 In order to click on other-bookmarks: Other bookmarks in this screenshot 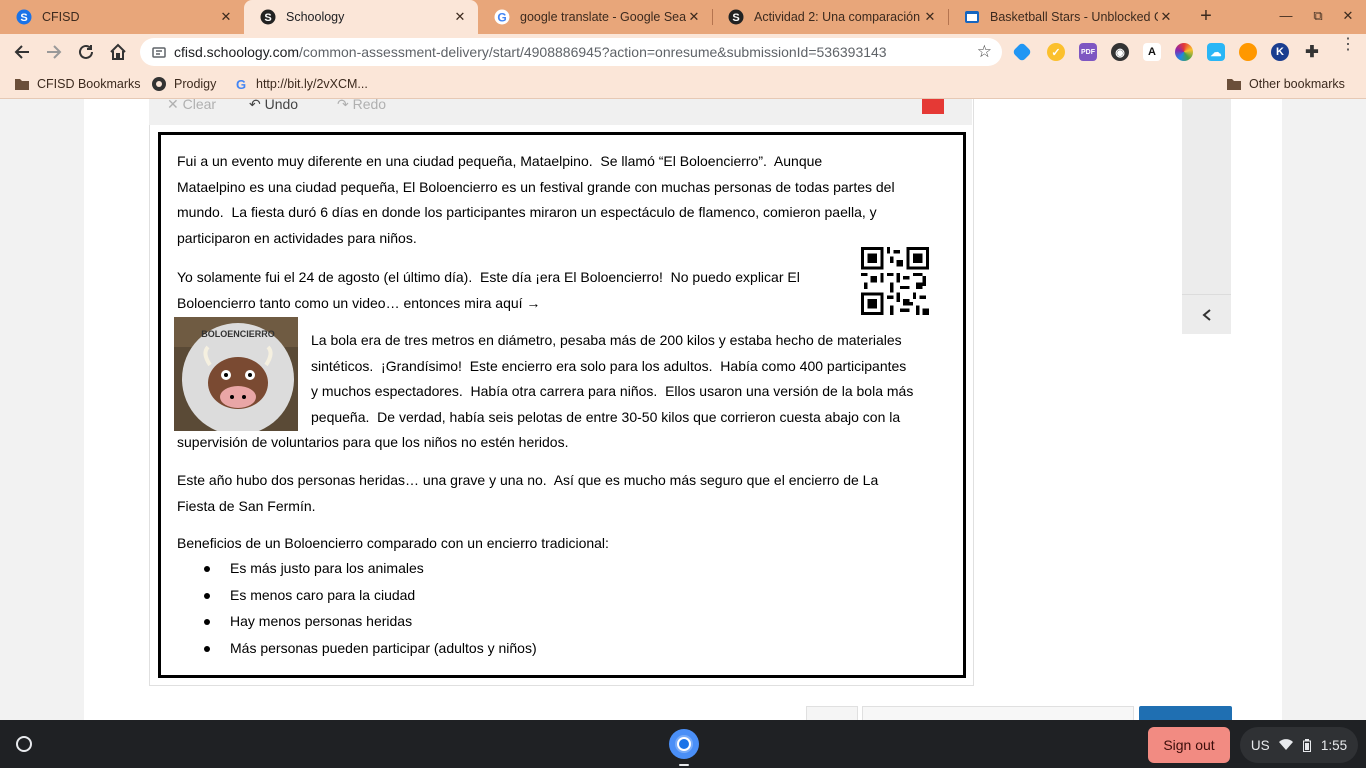, I will do `click(1285, 84)`.